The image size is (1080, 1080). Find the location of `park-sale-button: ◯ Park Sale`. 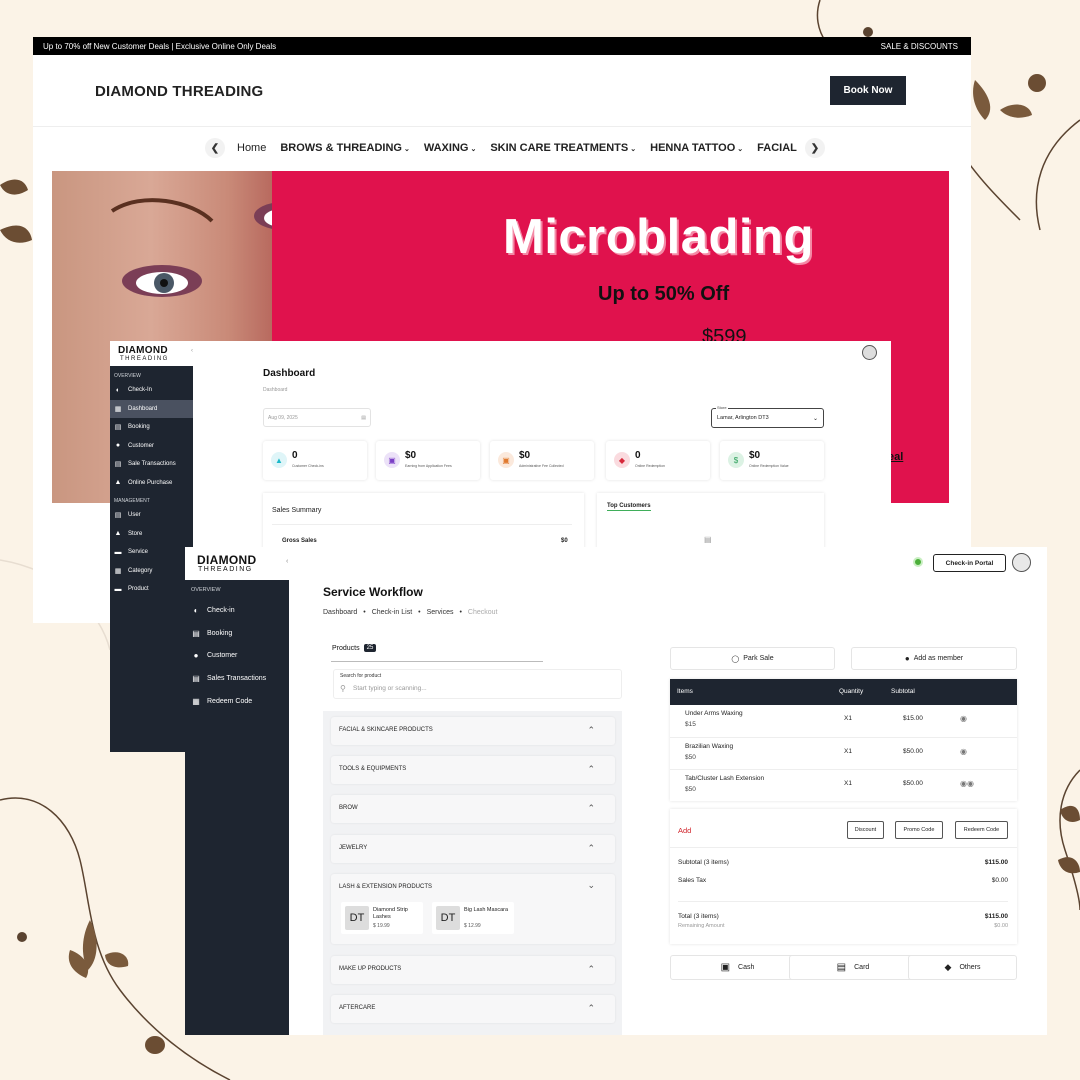

park-sale-button: ◯ Park Sale is located at coordinates (752, 658).